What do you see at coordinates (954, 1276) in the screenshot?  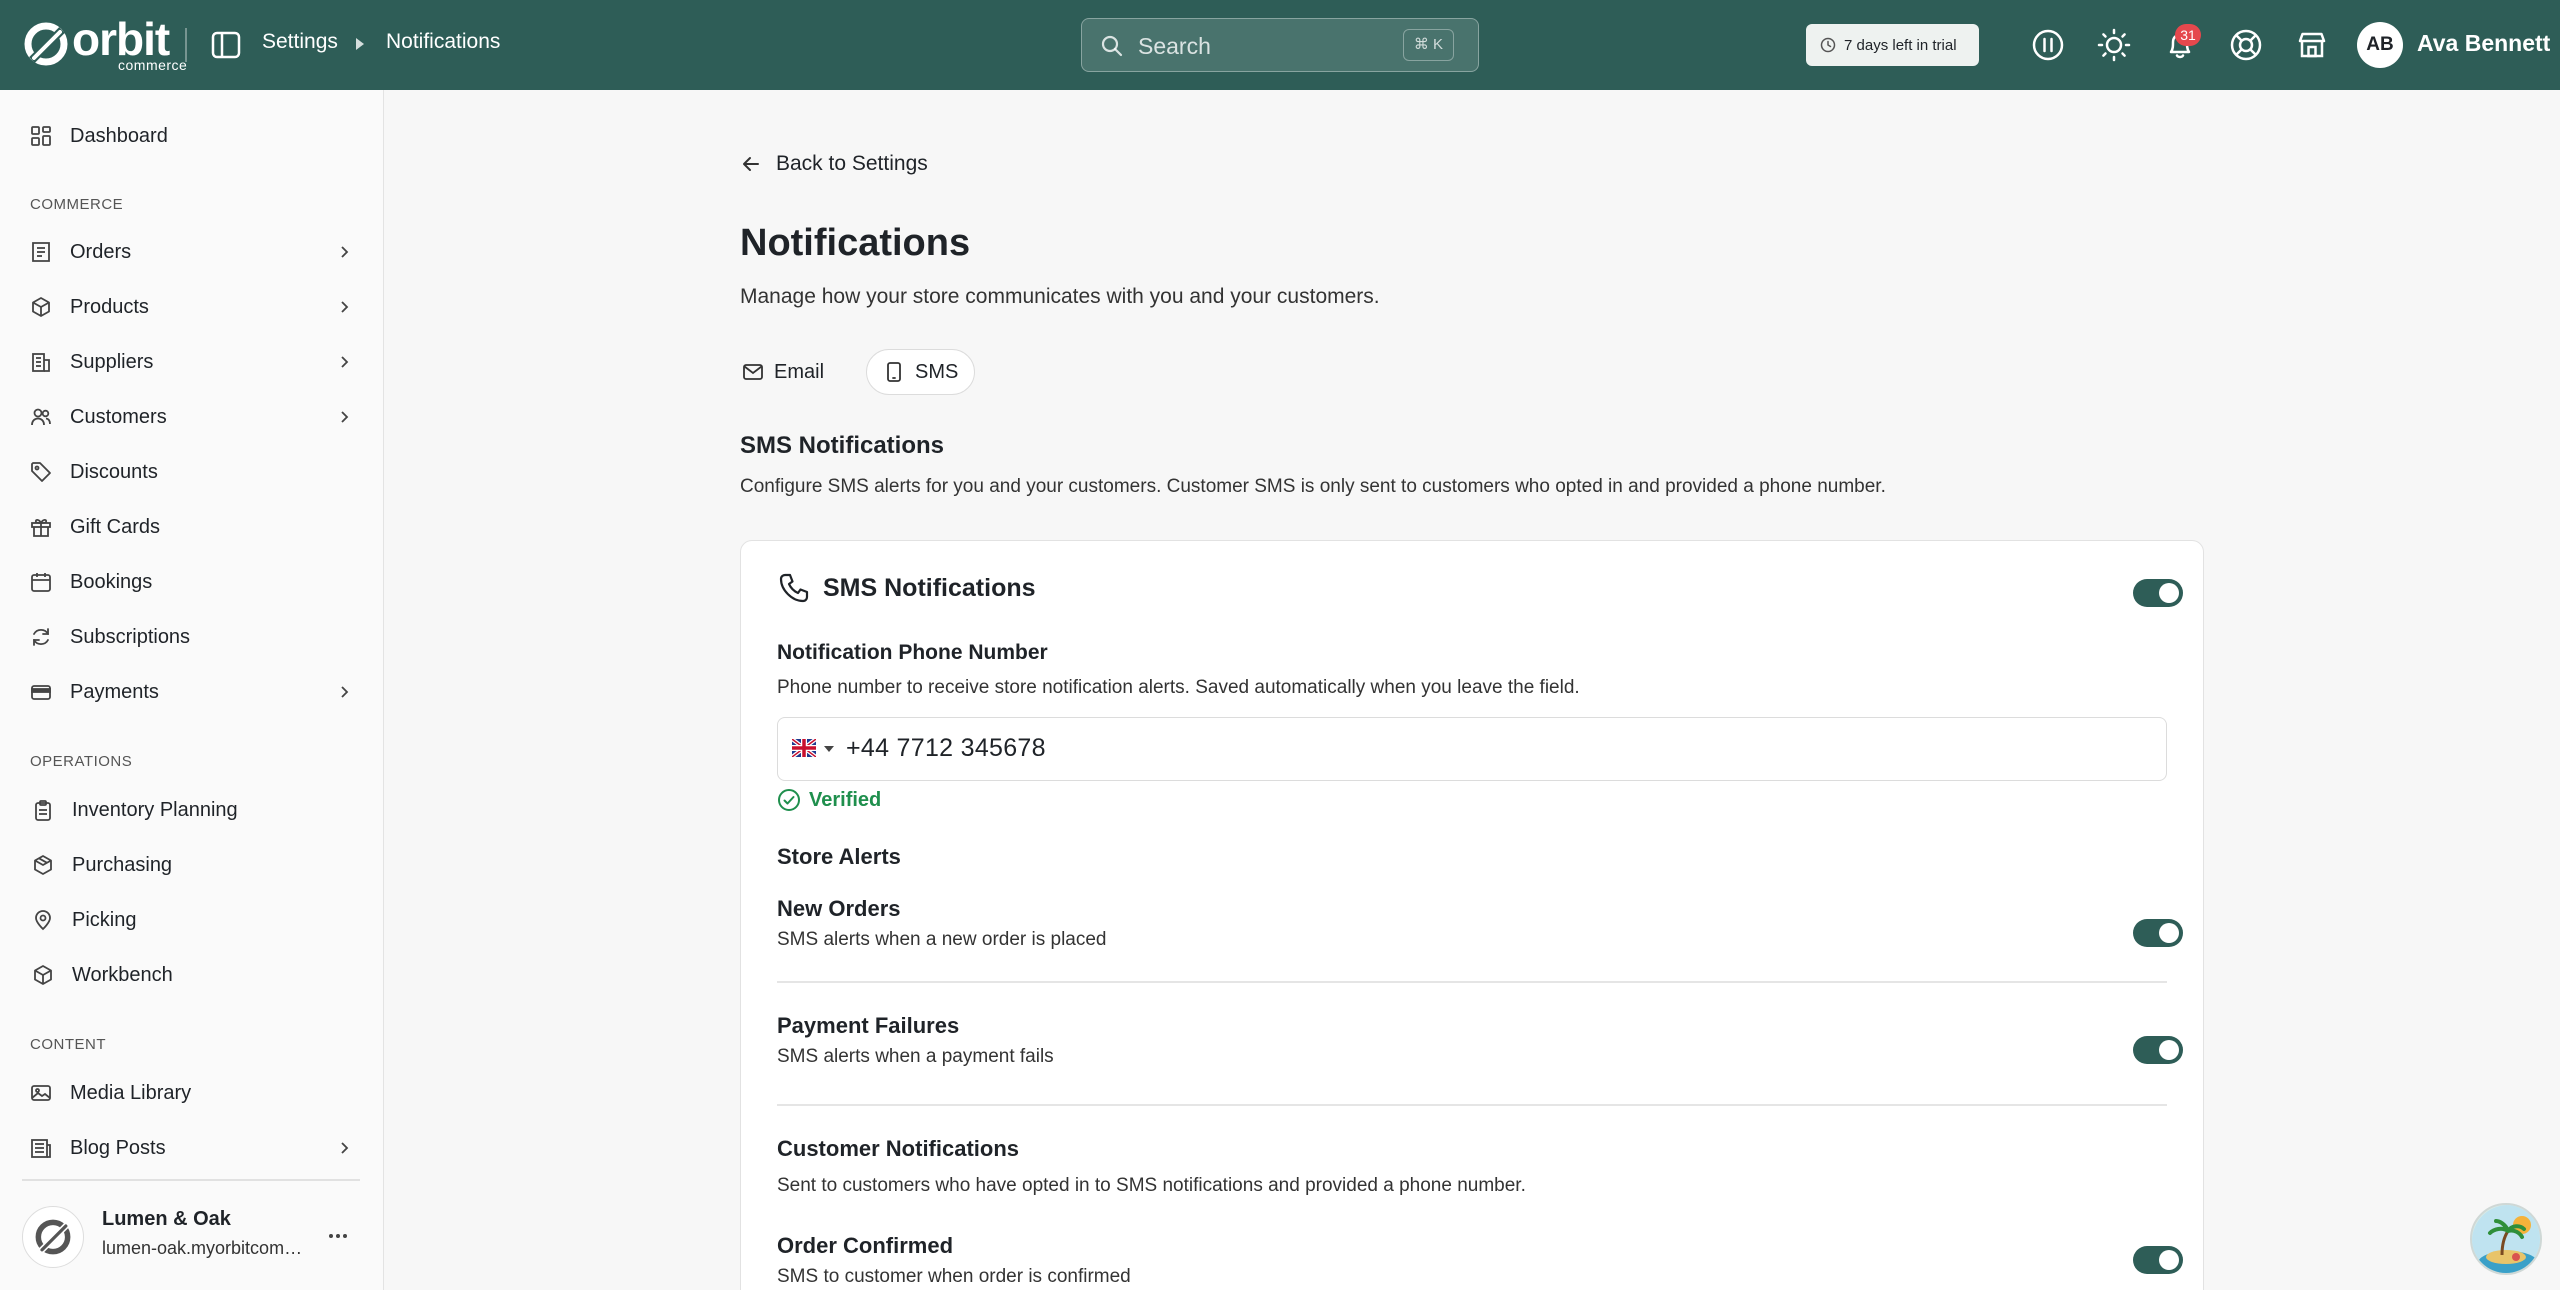 I see `order-confirmed-description: SMS to customer when order is confirmed` at bounding box center [954, 1276].